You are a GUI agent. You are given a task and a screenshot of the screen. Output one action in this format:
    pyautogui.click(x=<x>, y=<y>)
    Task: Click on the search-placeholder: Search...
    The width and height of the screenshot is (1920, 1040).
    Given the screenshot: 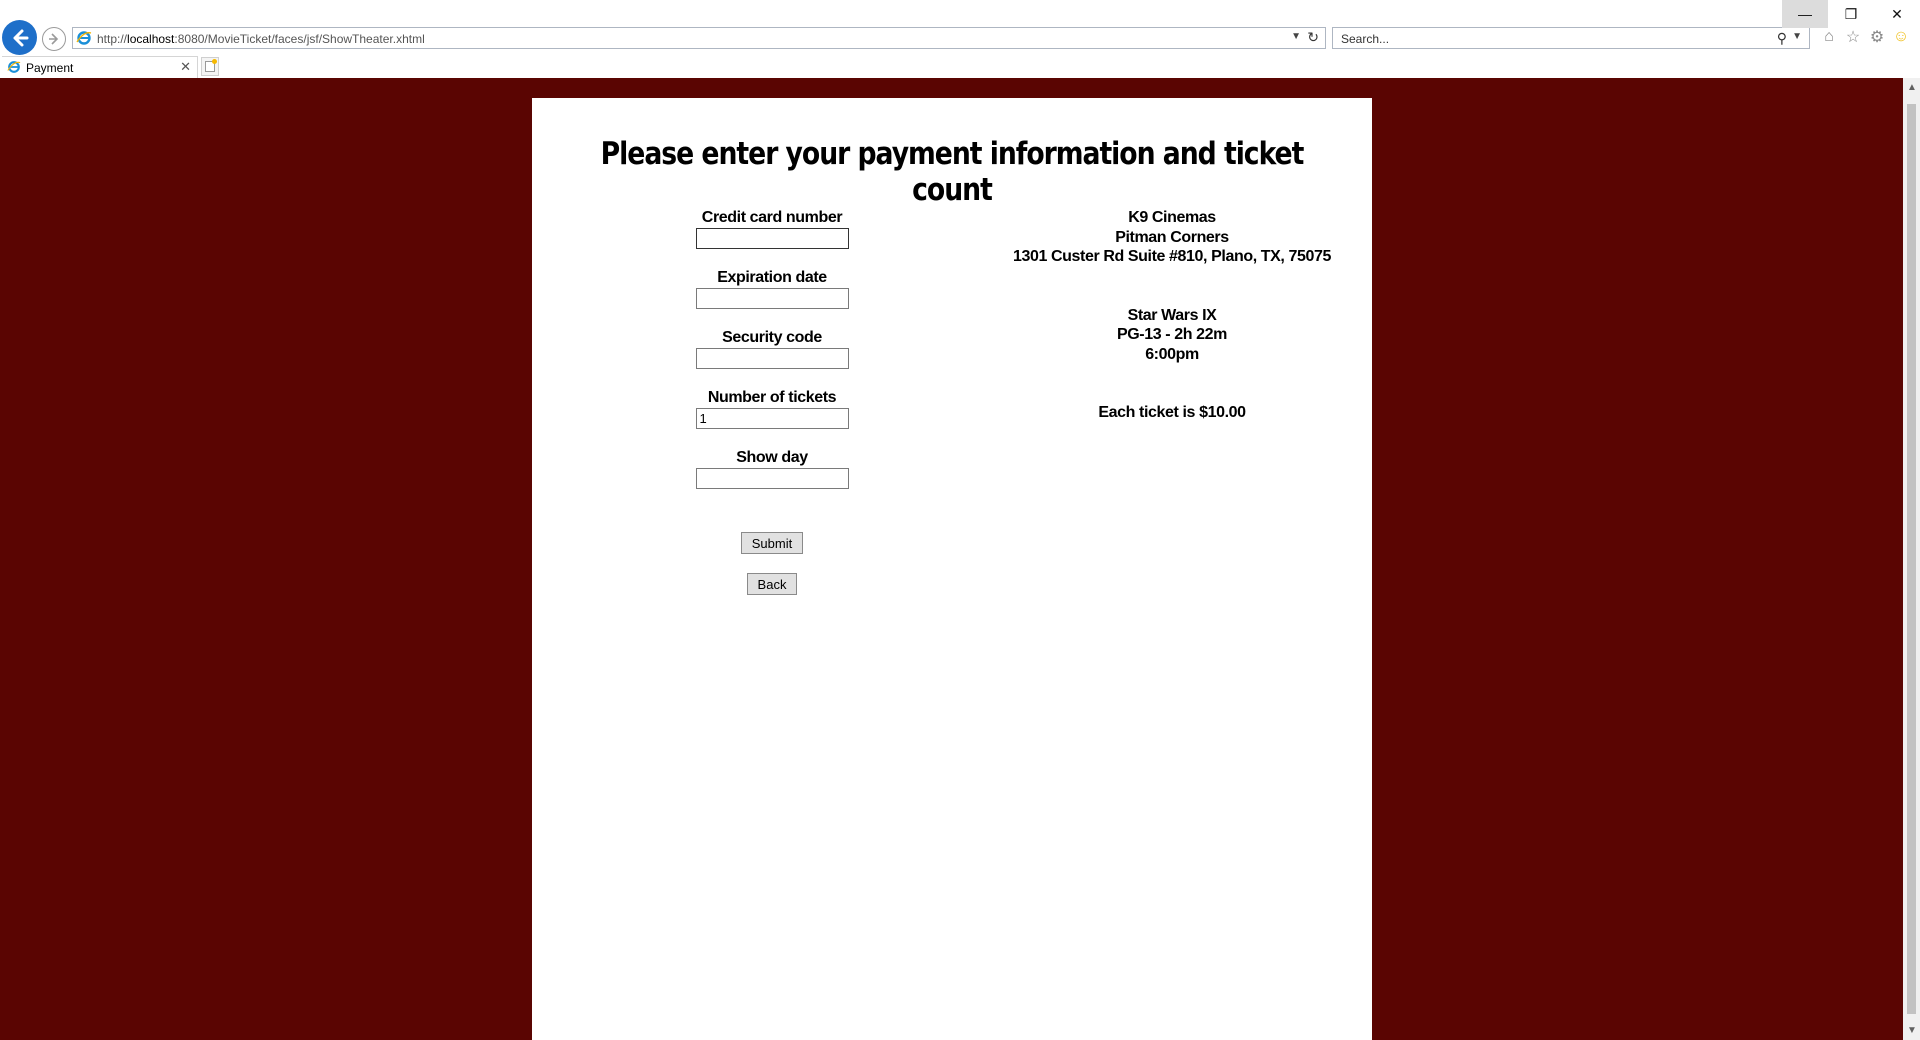 What is the action you would take?
    pyautogui.click(x=1365, y=39)
    